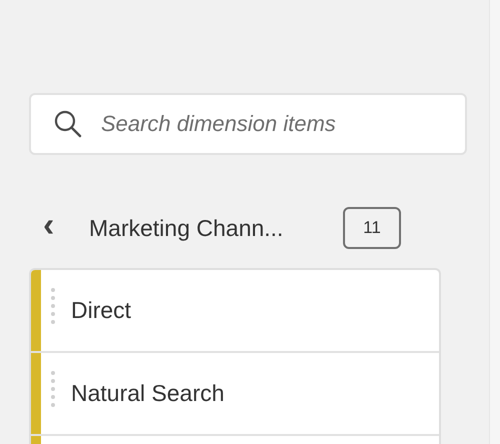 Image resolution: width=500 pixels, height=444 pixels. What do you see at coordinates (68, 124) in the screenshot?
I see `search-icon` at bounding box center [68, 124].